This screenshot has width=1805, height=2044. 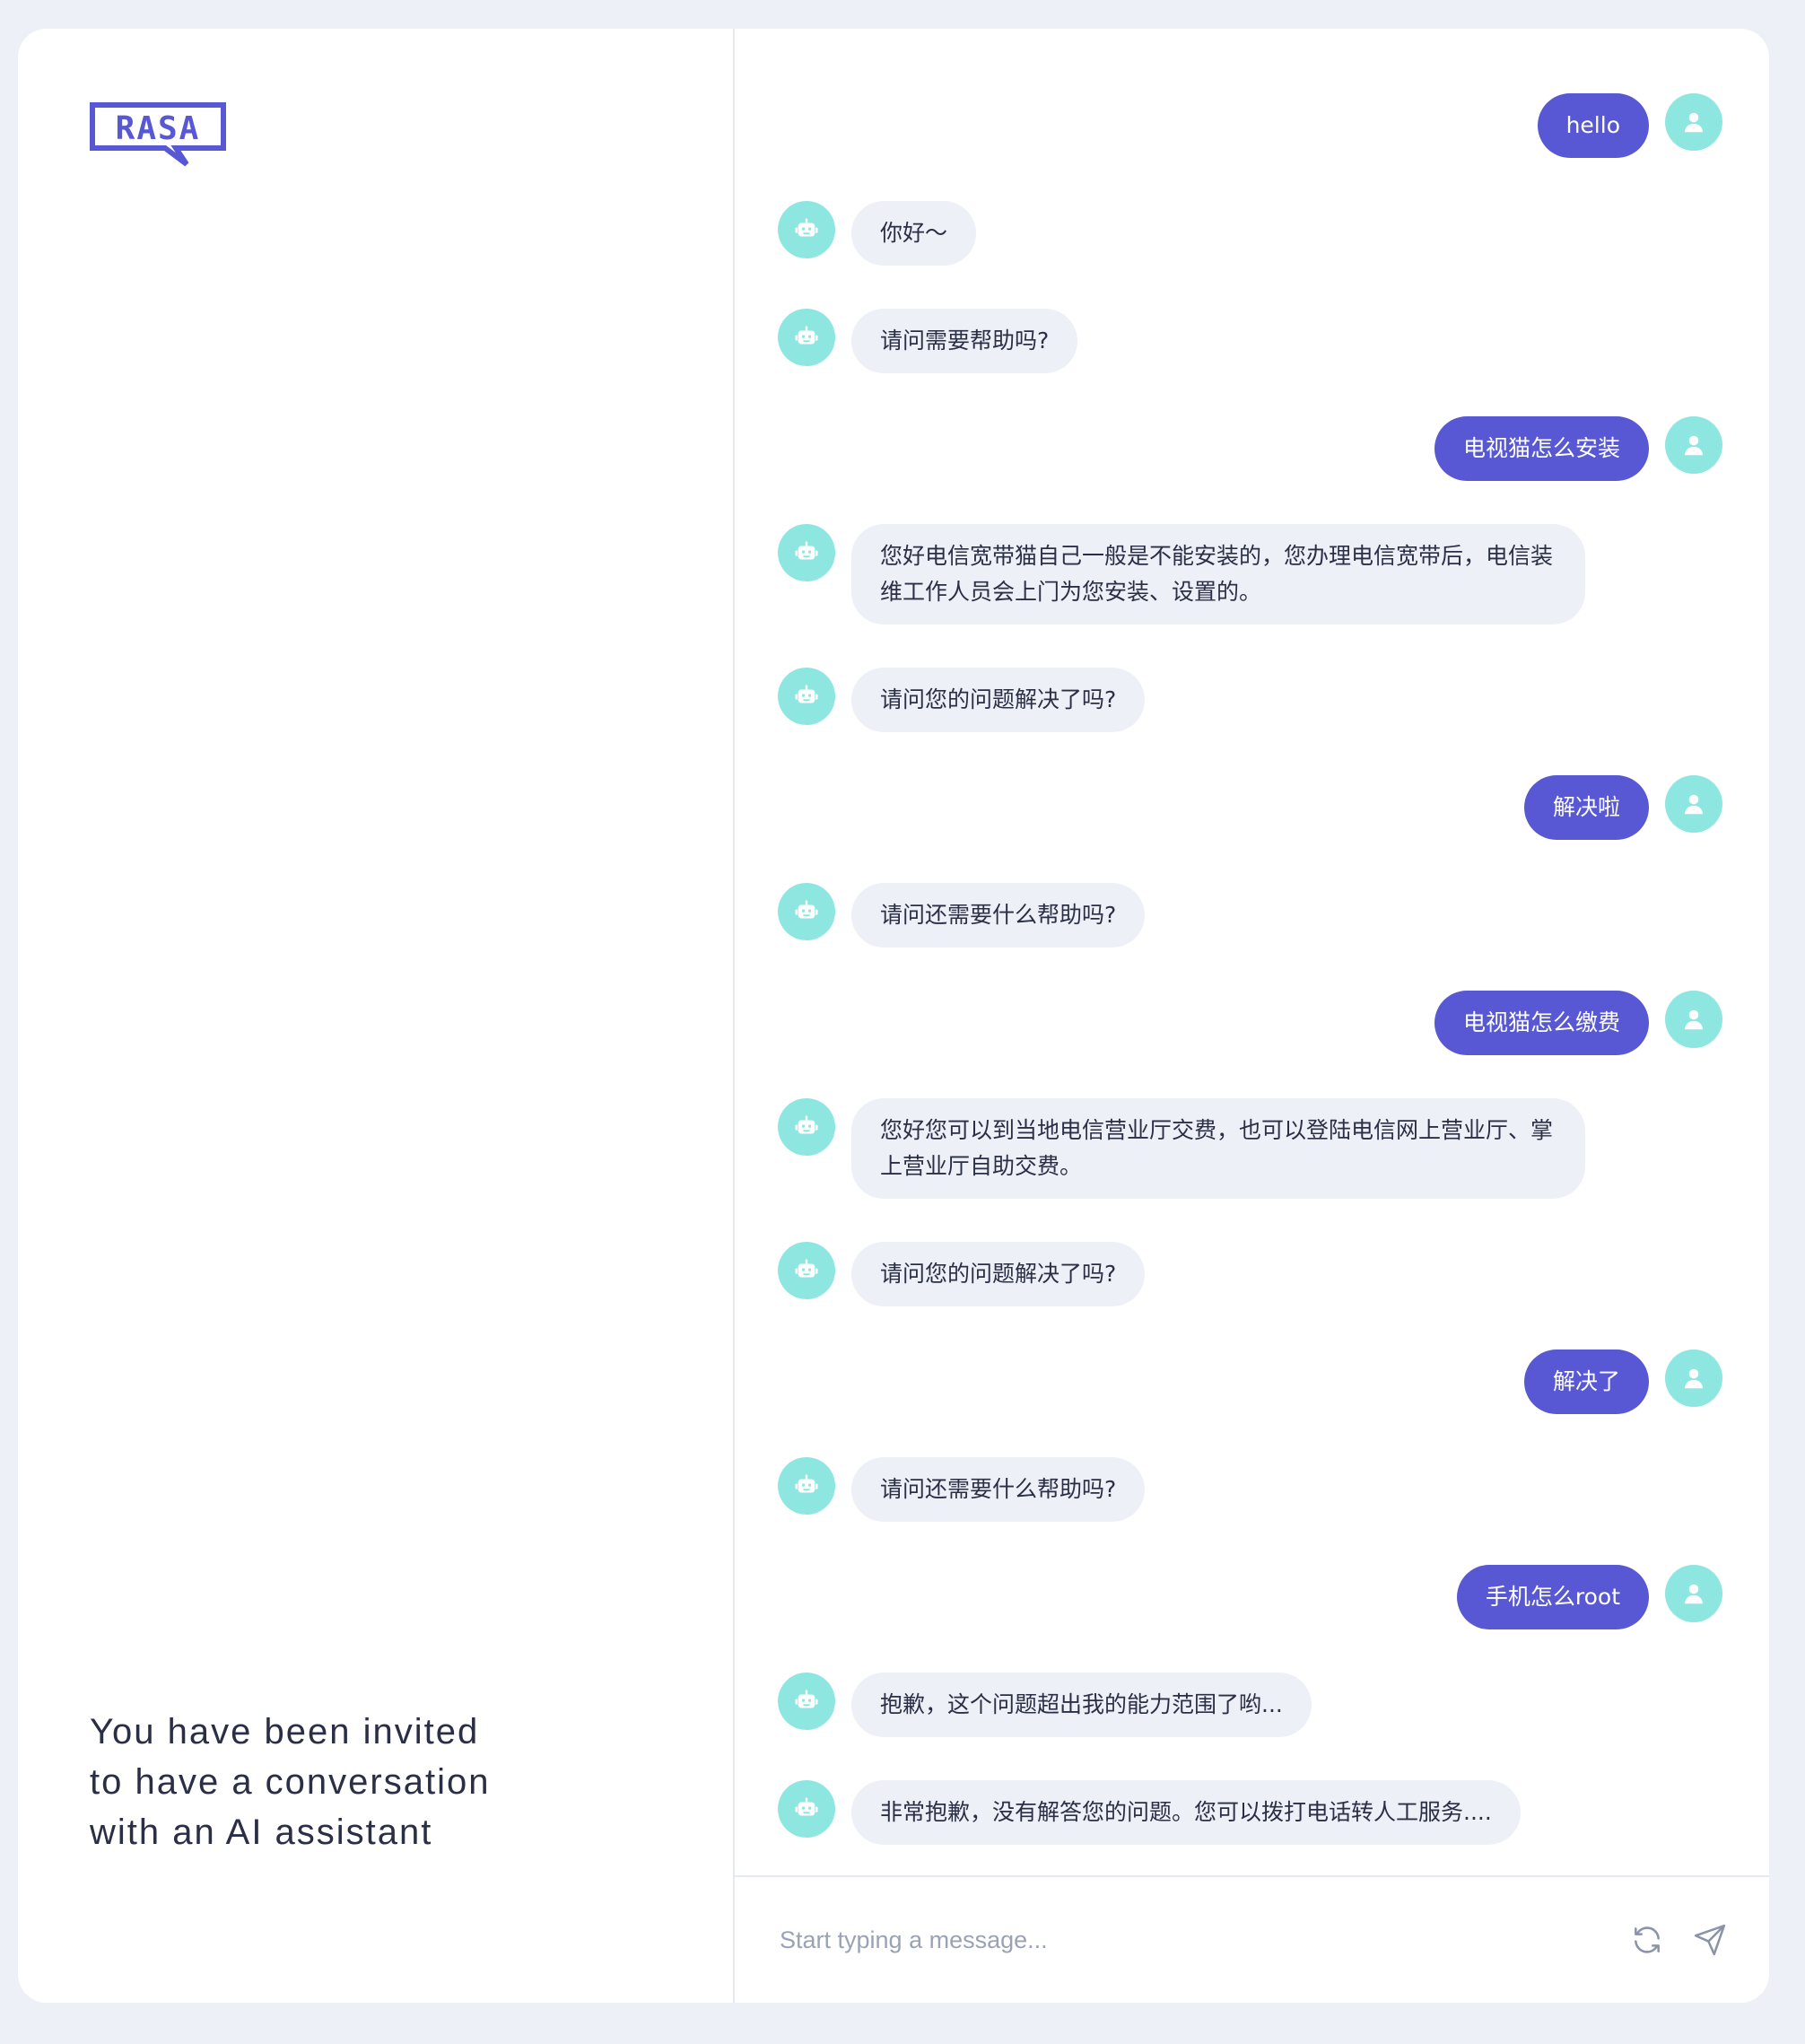 What do you see at coordinates (1250, 807) in the screenshot?
I see `user-message-row: 解决啦` at bounding box center [1250, 807].